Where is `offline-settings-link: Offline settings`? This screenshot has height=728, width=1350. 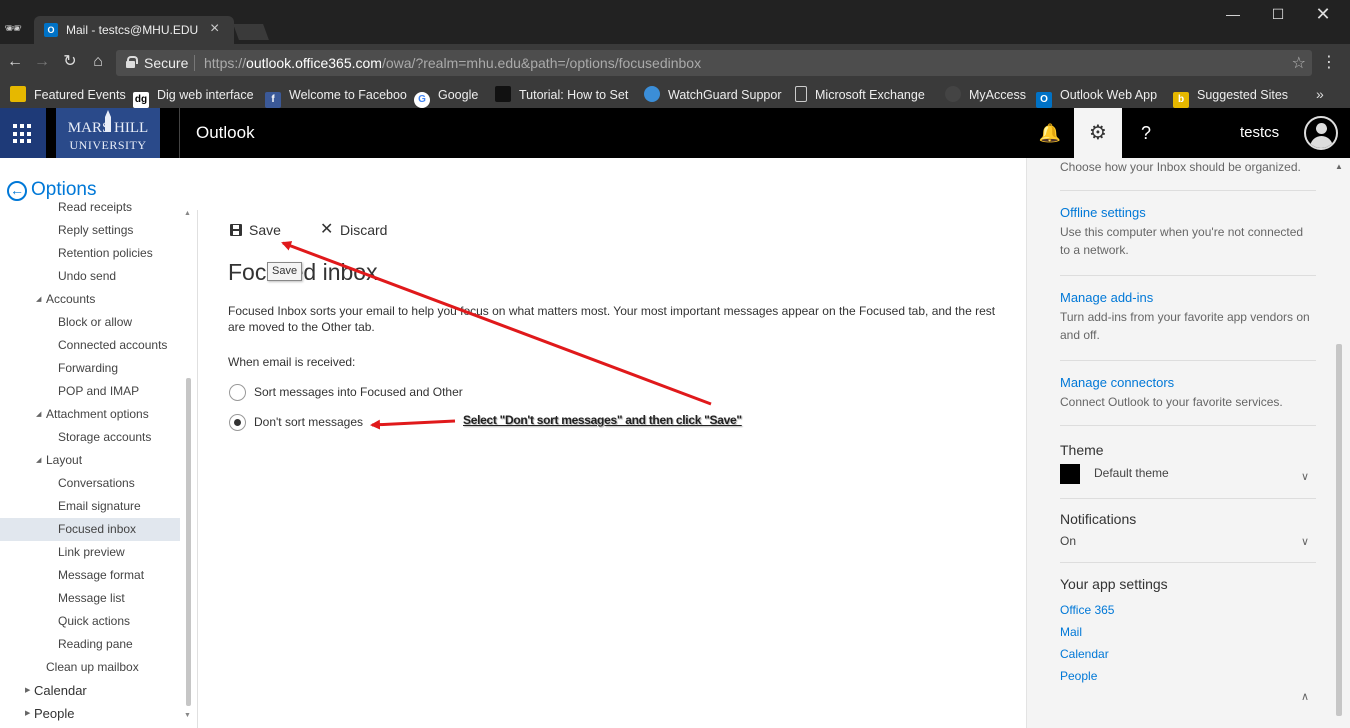
offline-settings-link: Offline settings is located at coordinates (1188, 212).